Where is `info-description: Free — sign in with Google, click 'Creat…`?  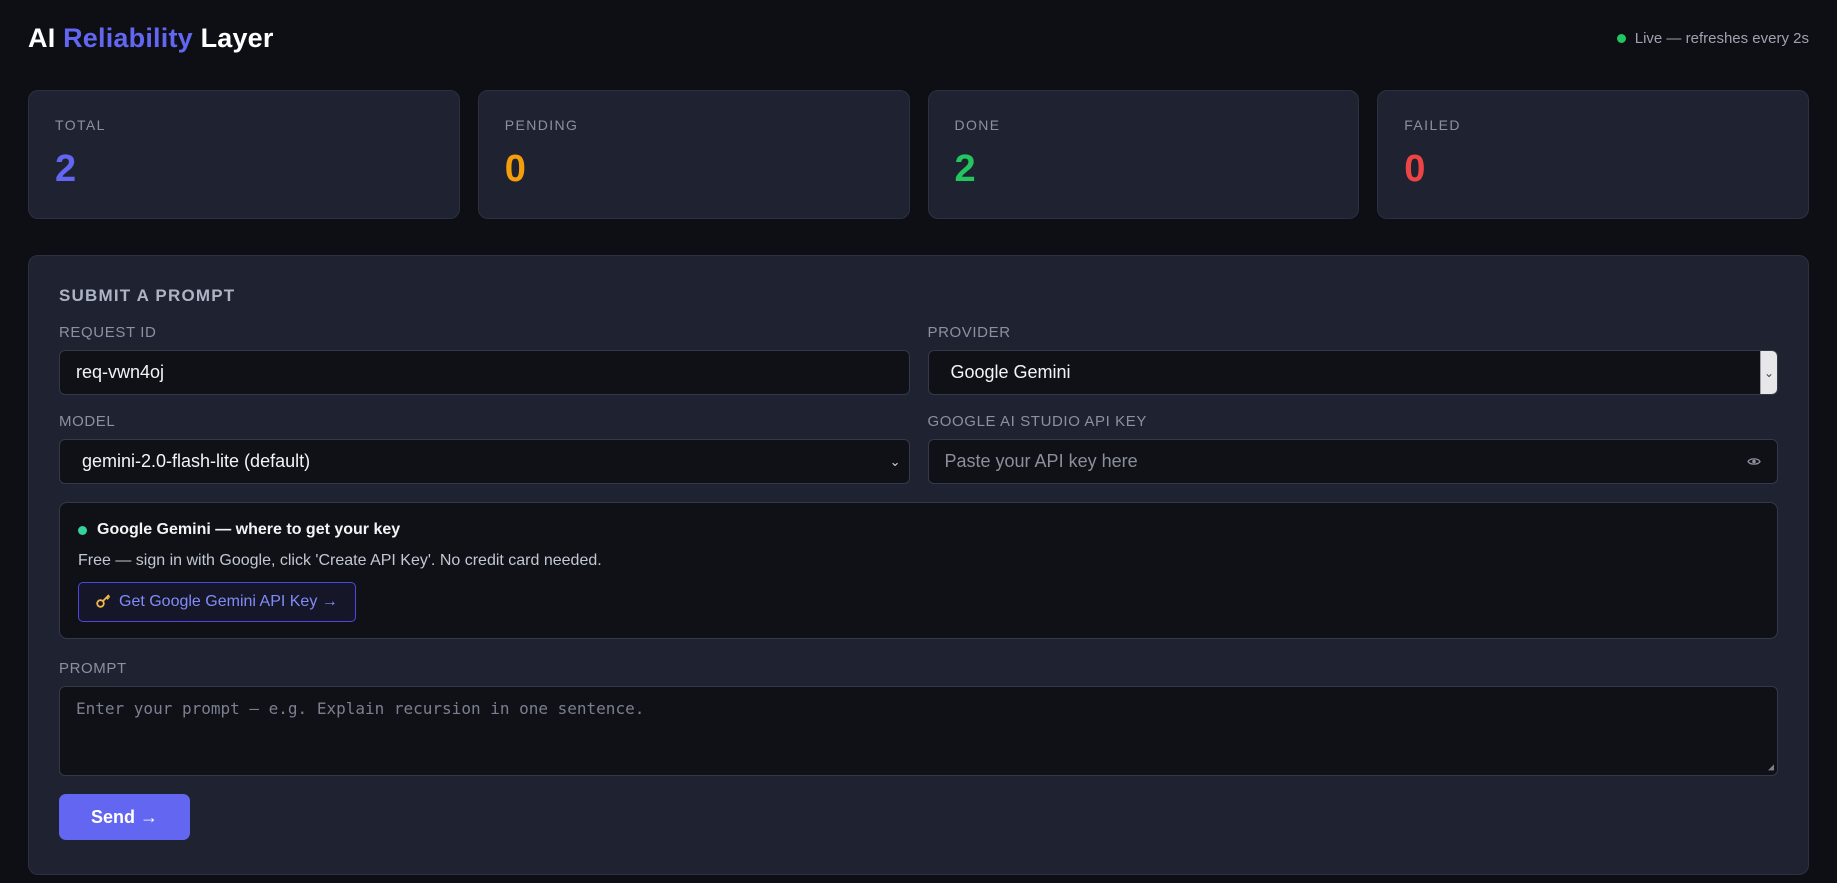
info-description: Free — sign in with Google, click 'Creat… is located at coordinates (340, 560).